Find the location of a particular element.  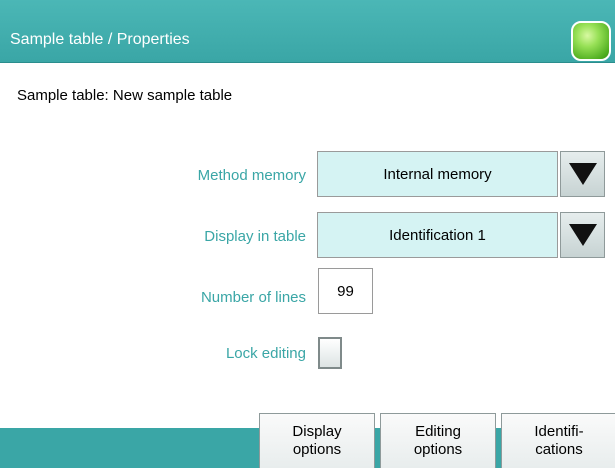

method-memory-label: Method memory is located at coordinates (251, 175).